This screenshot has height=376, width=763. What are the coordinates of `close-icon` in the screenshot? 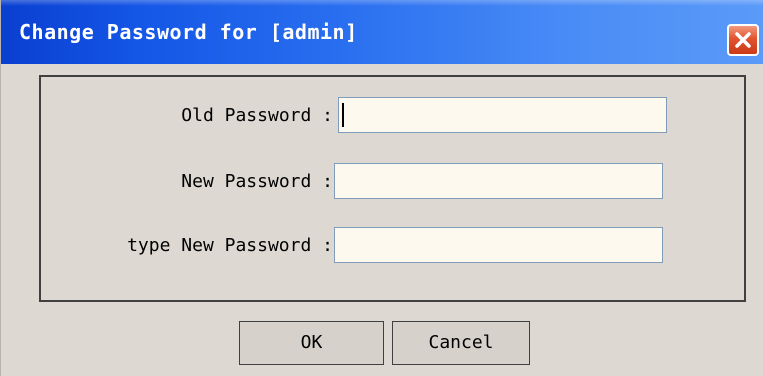 It's located at (743, 40).